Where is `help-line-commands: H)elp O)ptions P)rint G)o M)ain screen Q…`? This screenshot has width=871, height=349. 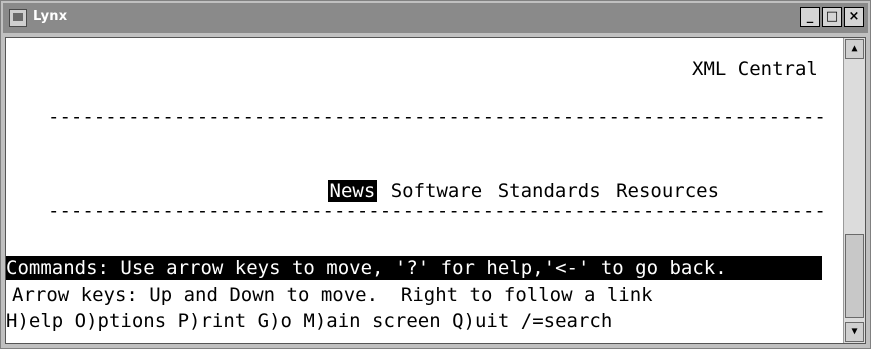 help-line-commands: H)elp O)ptions P)rint G)o M)ain screen Q… is located at coordinates (309, 321).